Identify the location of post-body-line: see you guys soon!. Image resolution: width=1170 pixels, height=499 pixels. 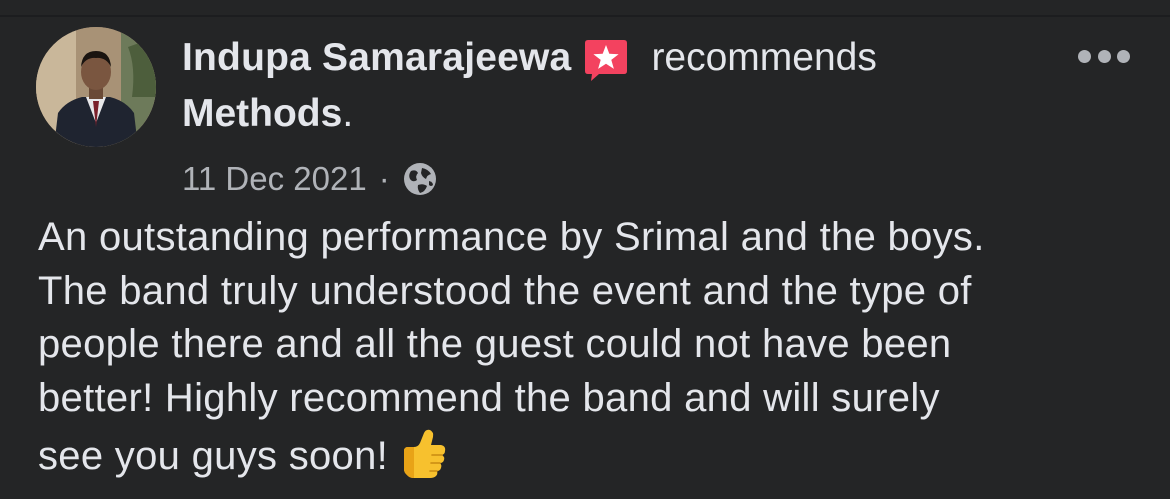
(213, 456).